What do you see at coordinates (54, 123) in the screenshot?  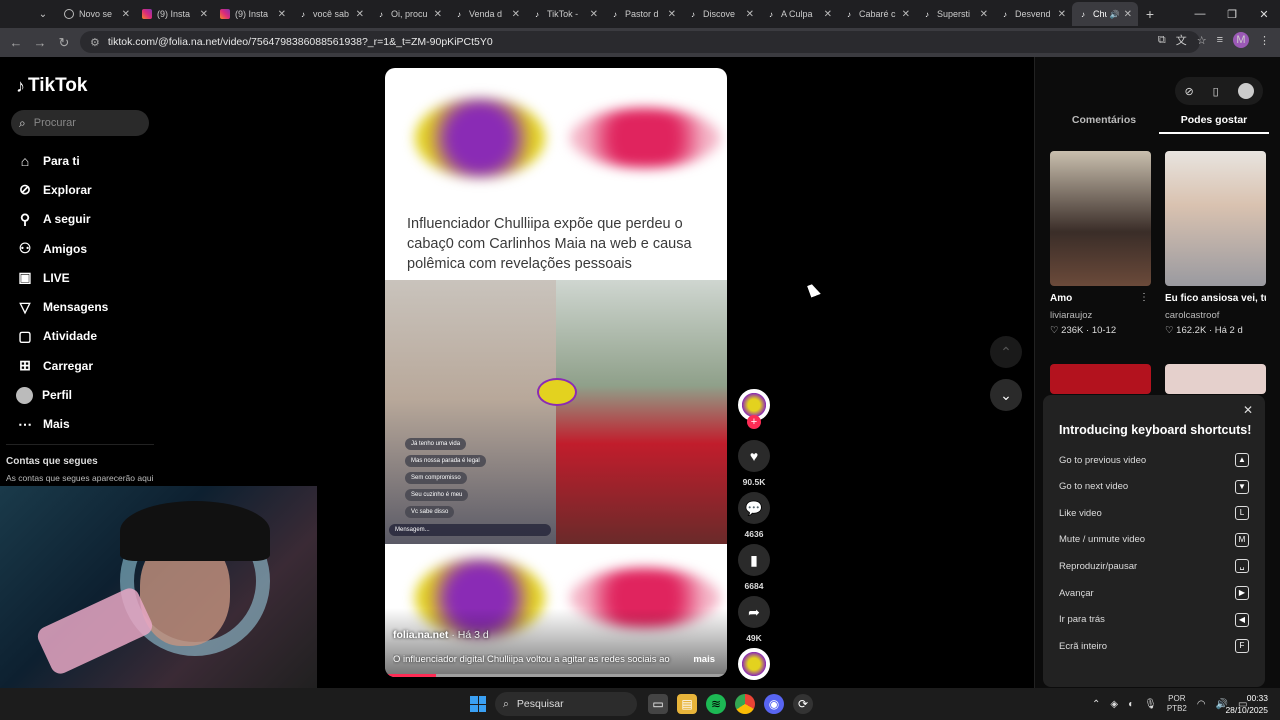 I see `search-placeholder: Procurar` at bounding box center [54, 123].